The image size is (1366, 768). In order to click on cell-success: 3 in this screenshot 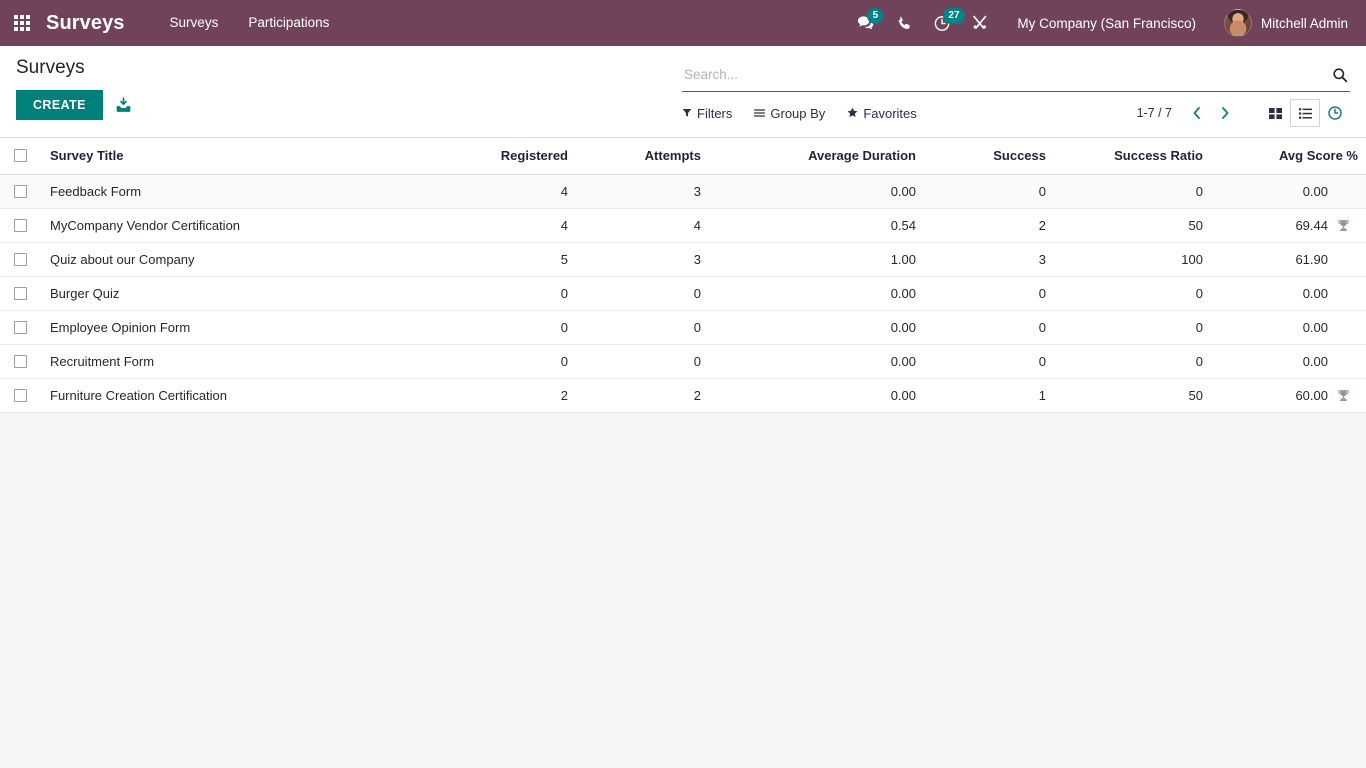, I will do `click(997, 259)`.